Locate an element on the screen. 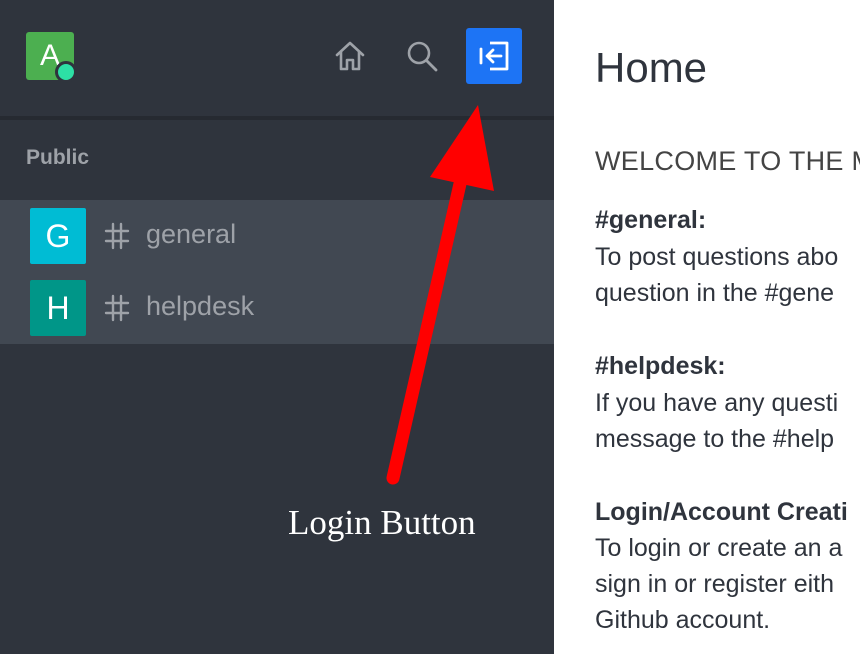 The image size is (860, 654). channel-name: general is located at coordinates (191, 234).